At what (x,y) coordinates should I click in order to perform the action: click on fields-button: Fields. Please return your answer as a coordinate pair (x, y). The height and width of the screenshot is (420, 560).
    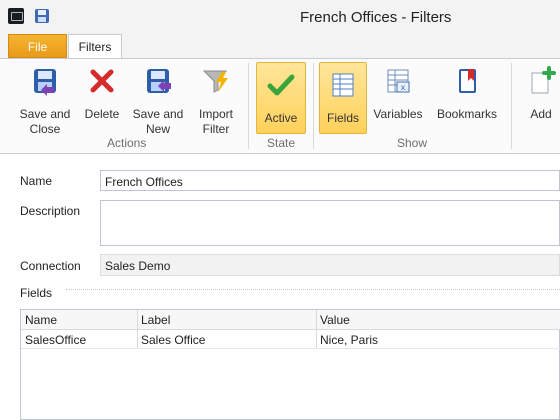
    Looking at the image, I should click on (343, 98).